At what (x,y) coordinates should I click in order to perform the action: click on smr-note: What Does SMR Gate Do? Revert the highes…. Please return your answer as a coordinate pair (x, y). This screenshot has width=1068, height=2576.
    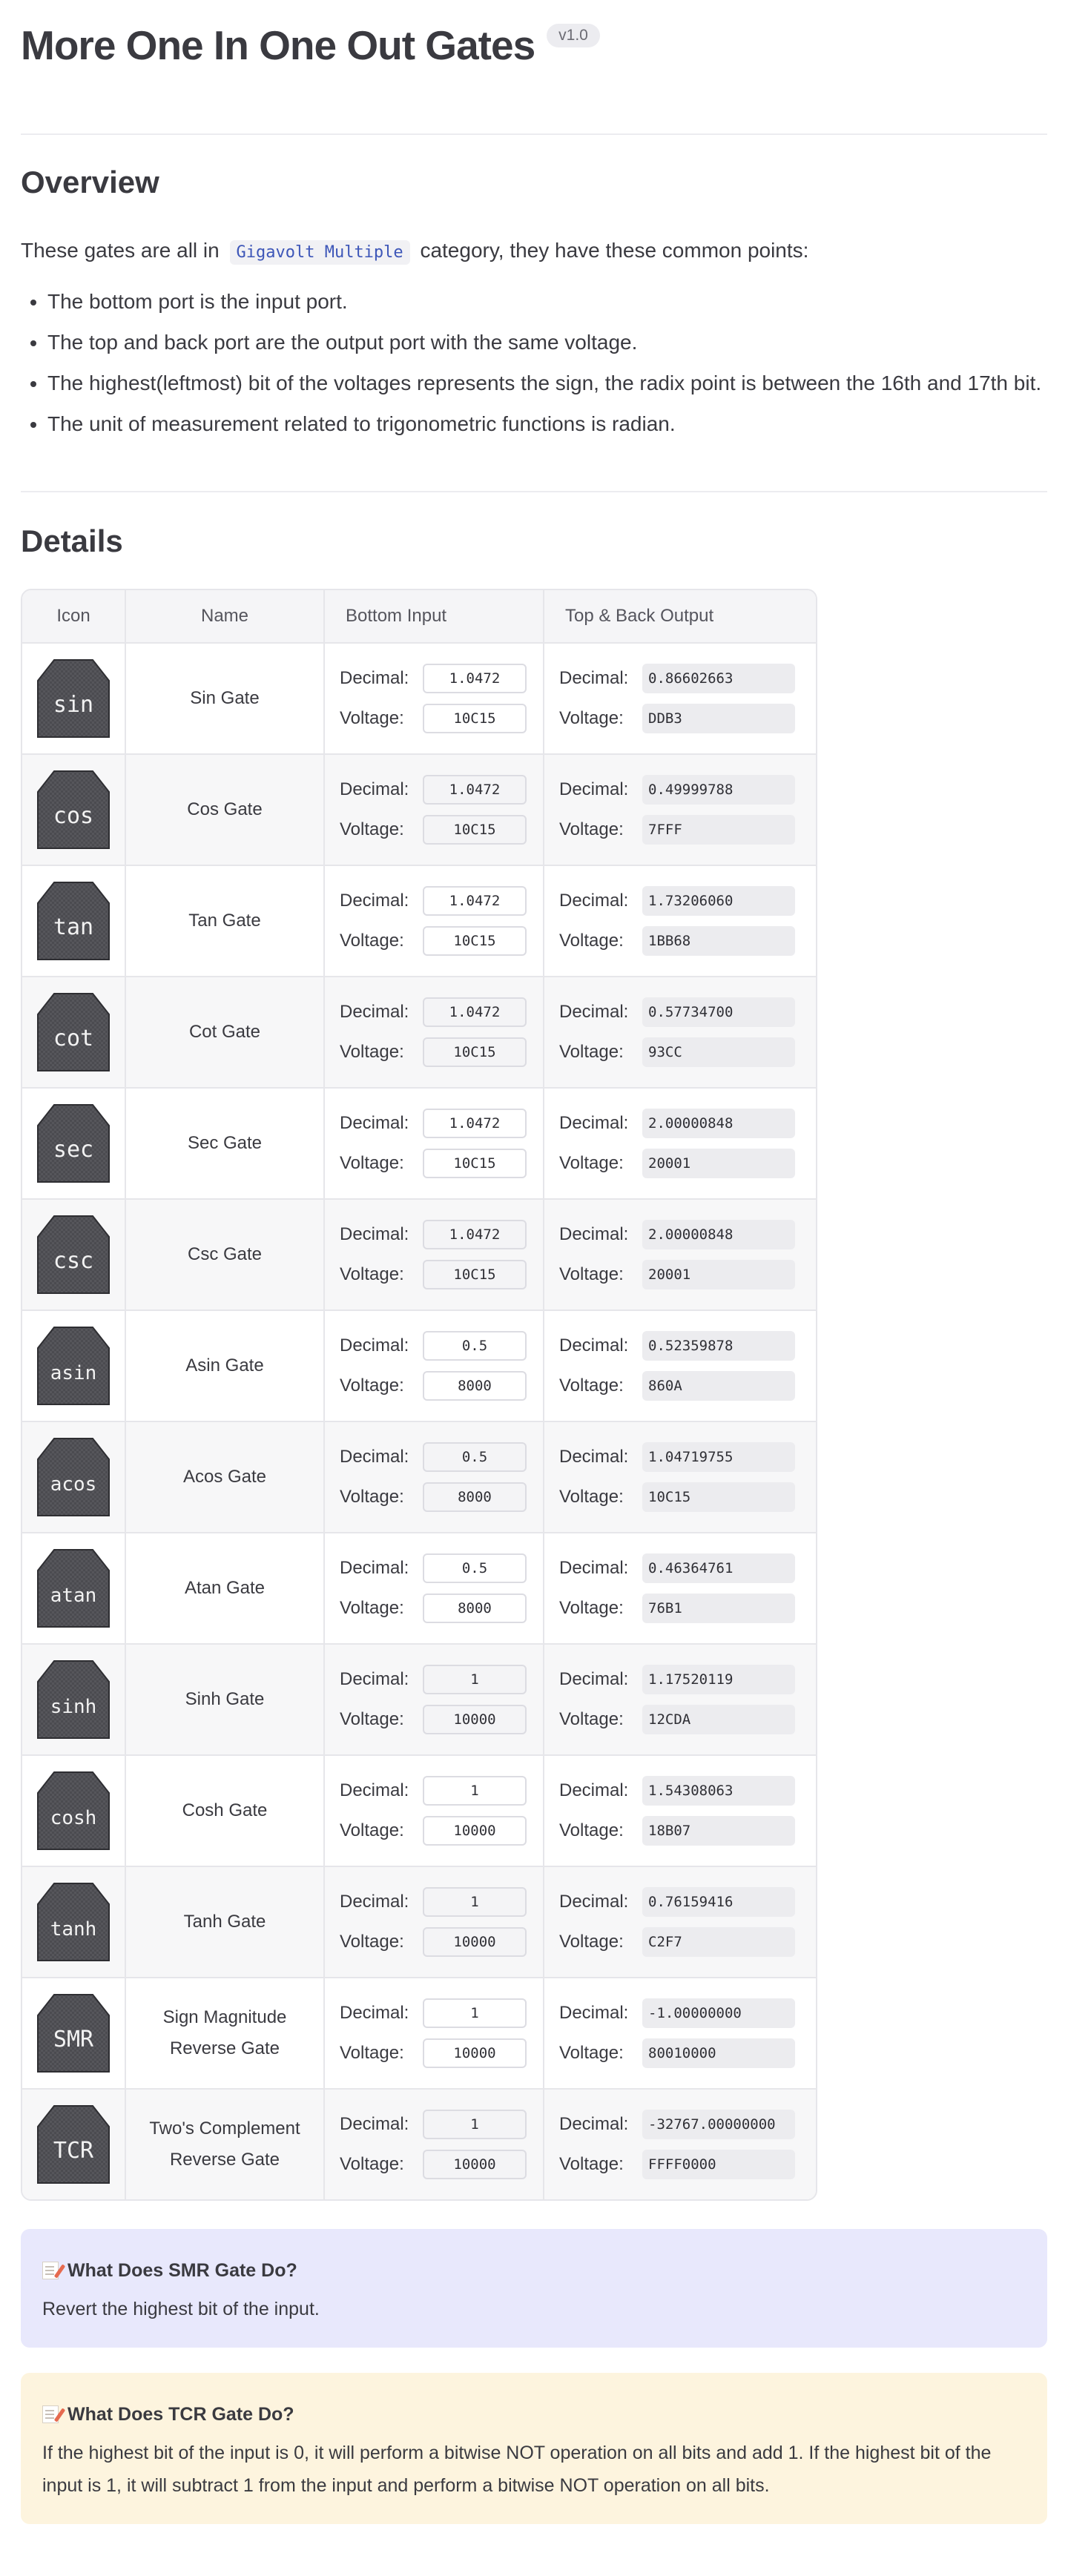
    Looking at the image, I should click on (534, 2288).